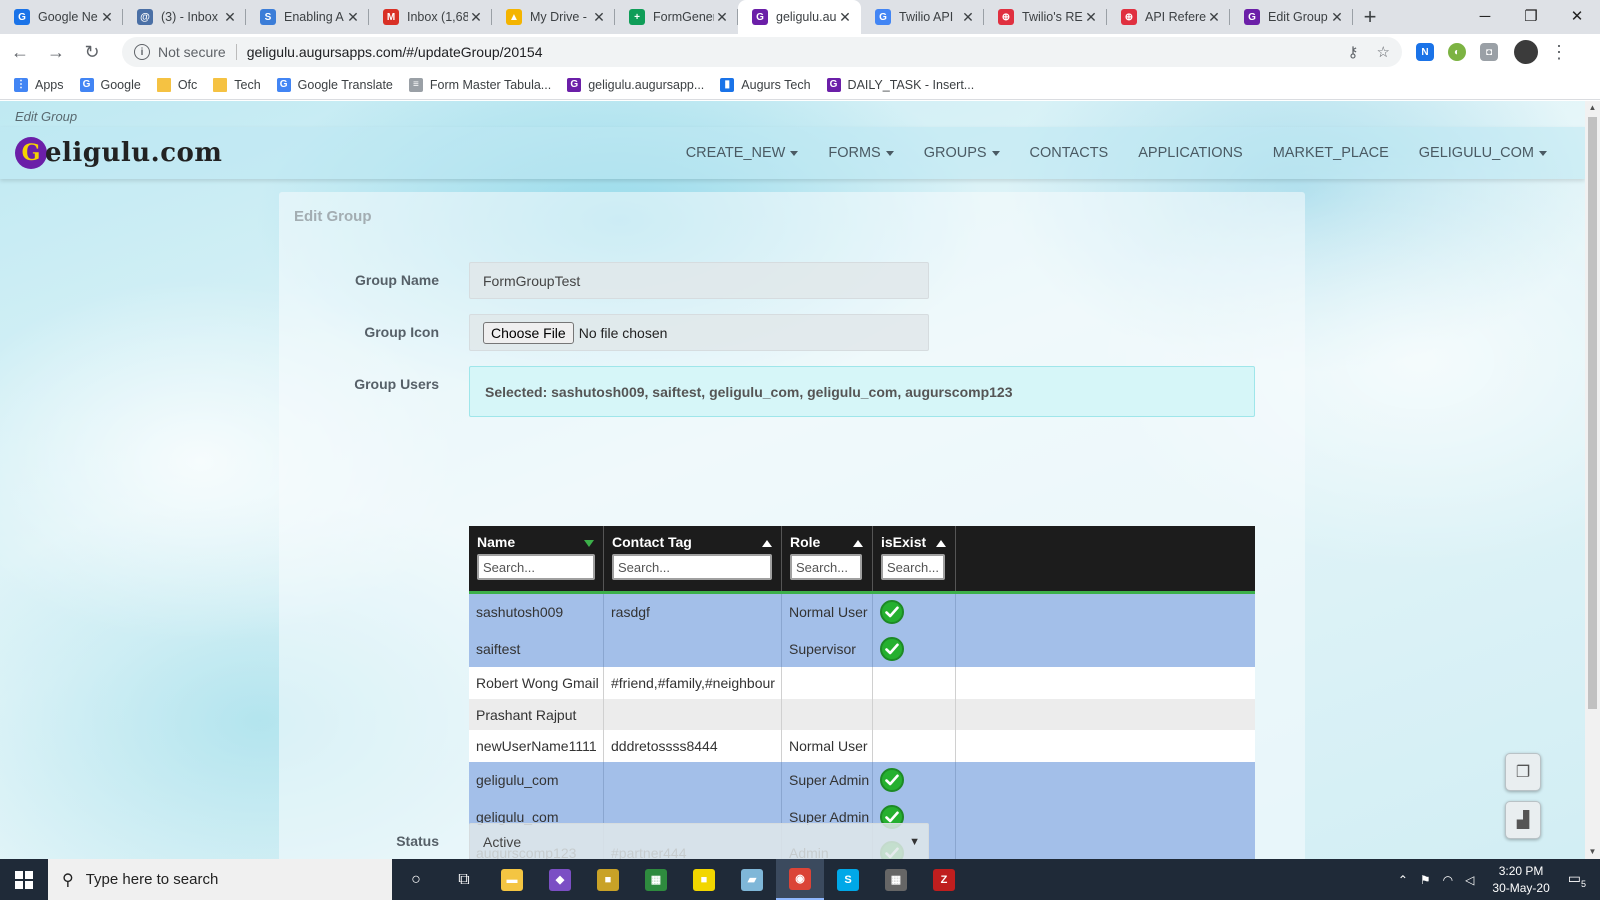  I want to click on browser-tab: M Inbox (1,68 ✕, so click(430, 17).